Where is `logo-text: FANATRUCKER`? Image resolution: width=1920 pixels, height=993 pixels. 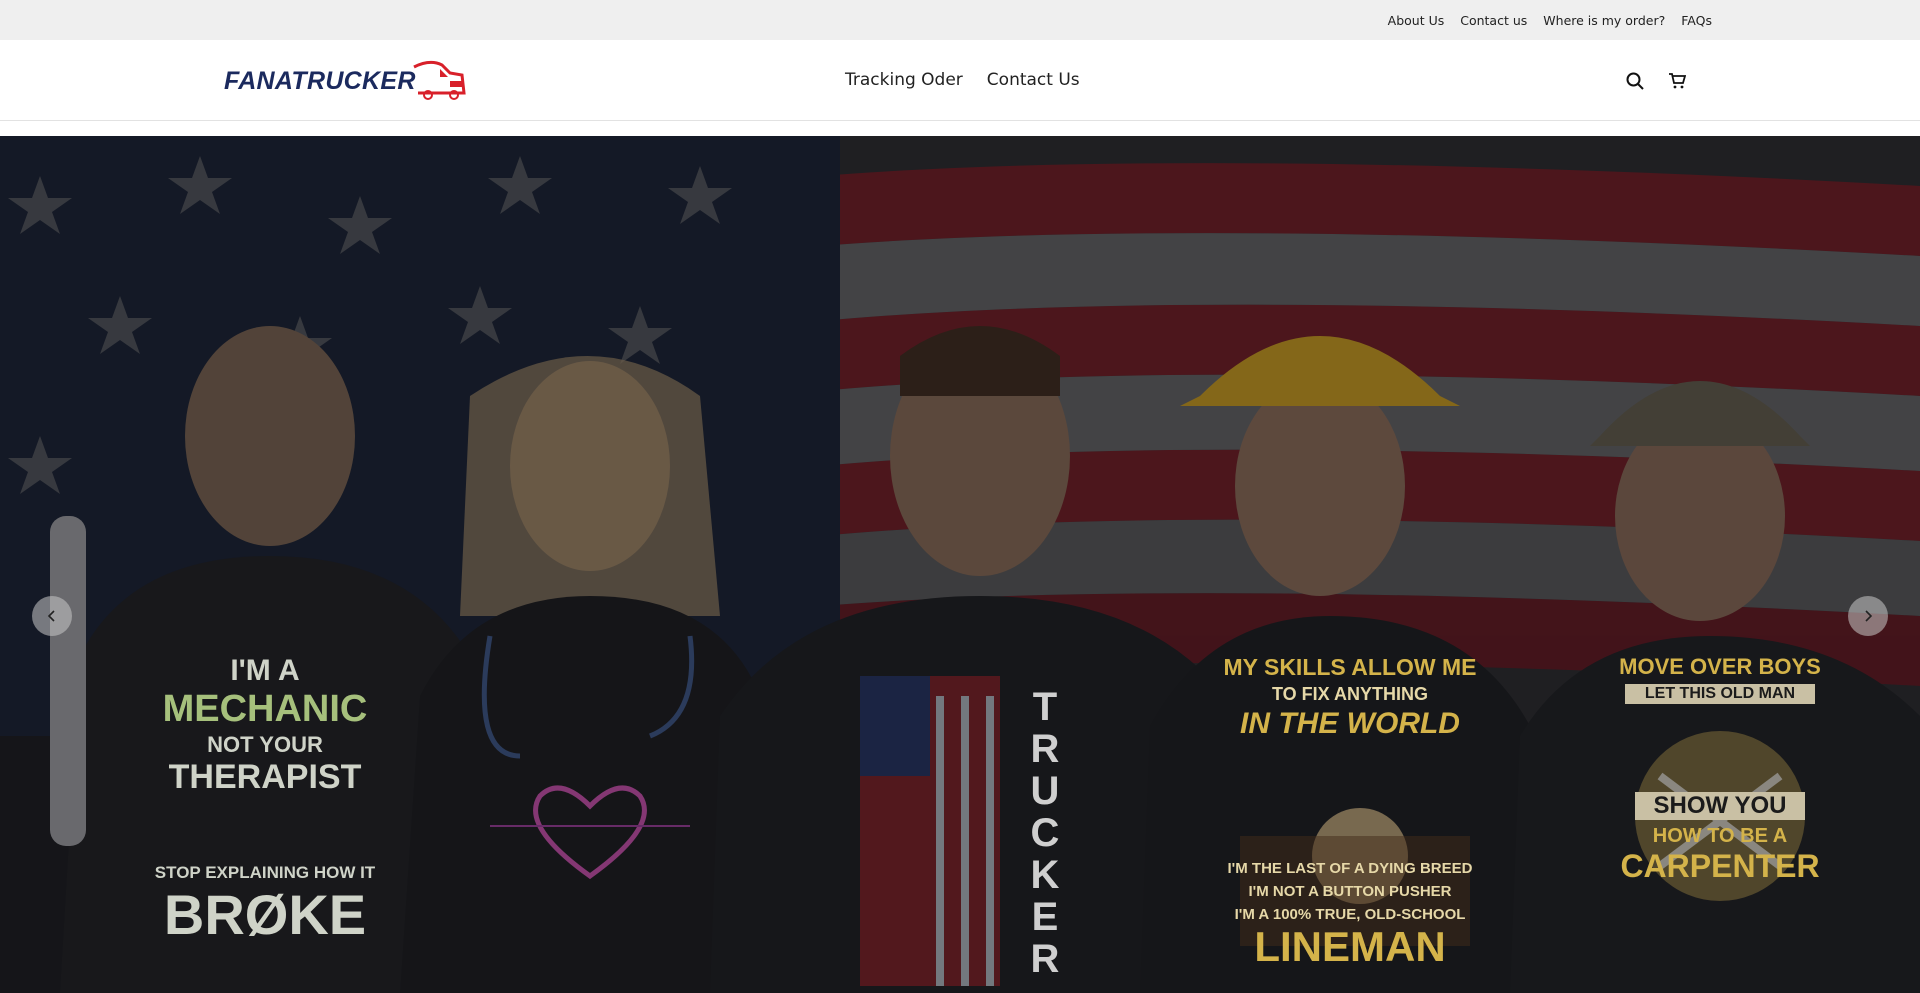
logo-text: FANATRUCKER is located at coordinates (320, 80).